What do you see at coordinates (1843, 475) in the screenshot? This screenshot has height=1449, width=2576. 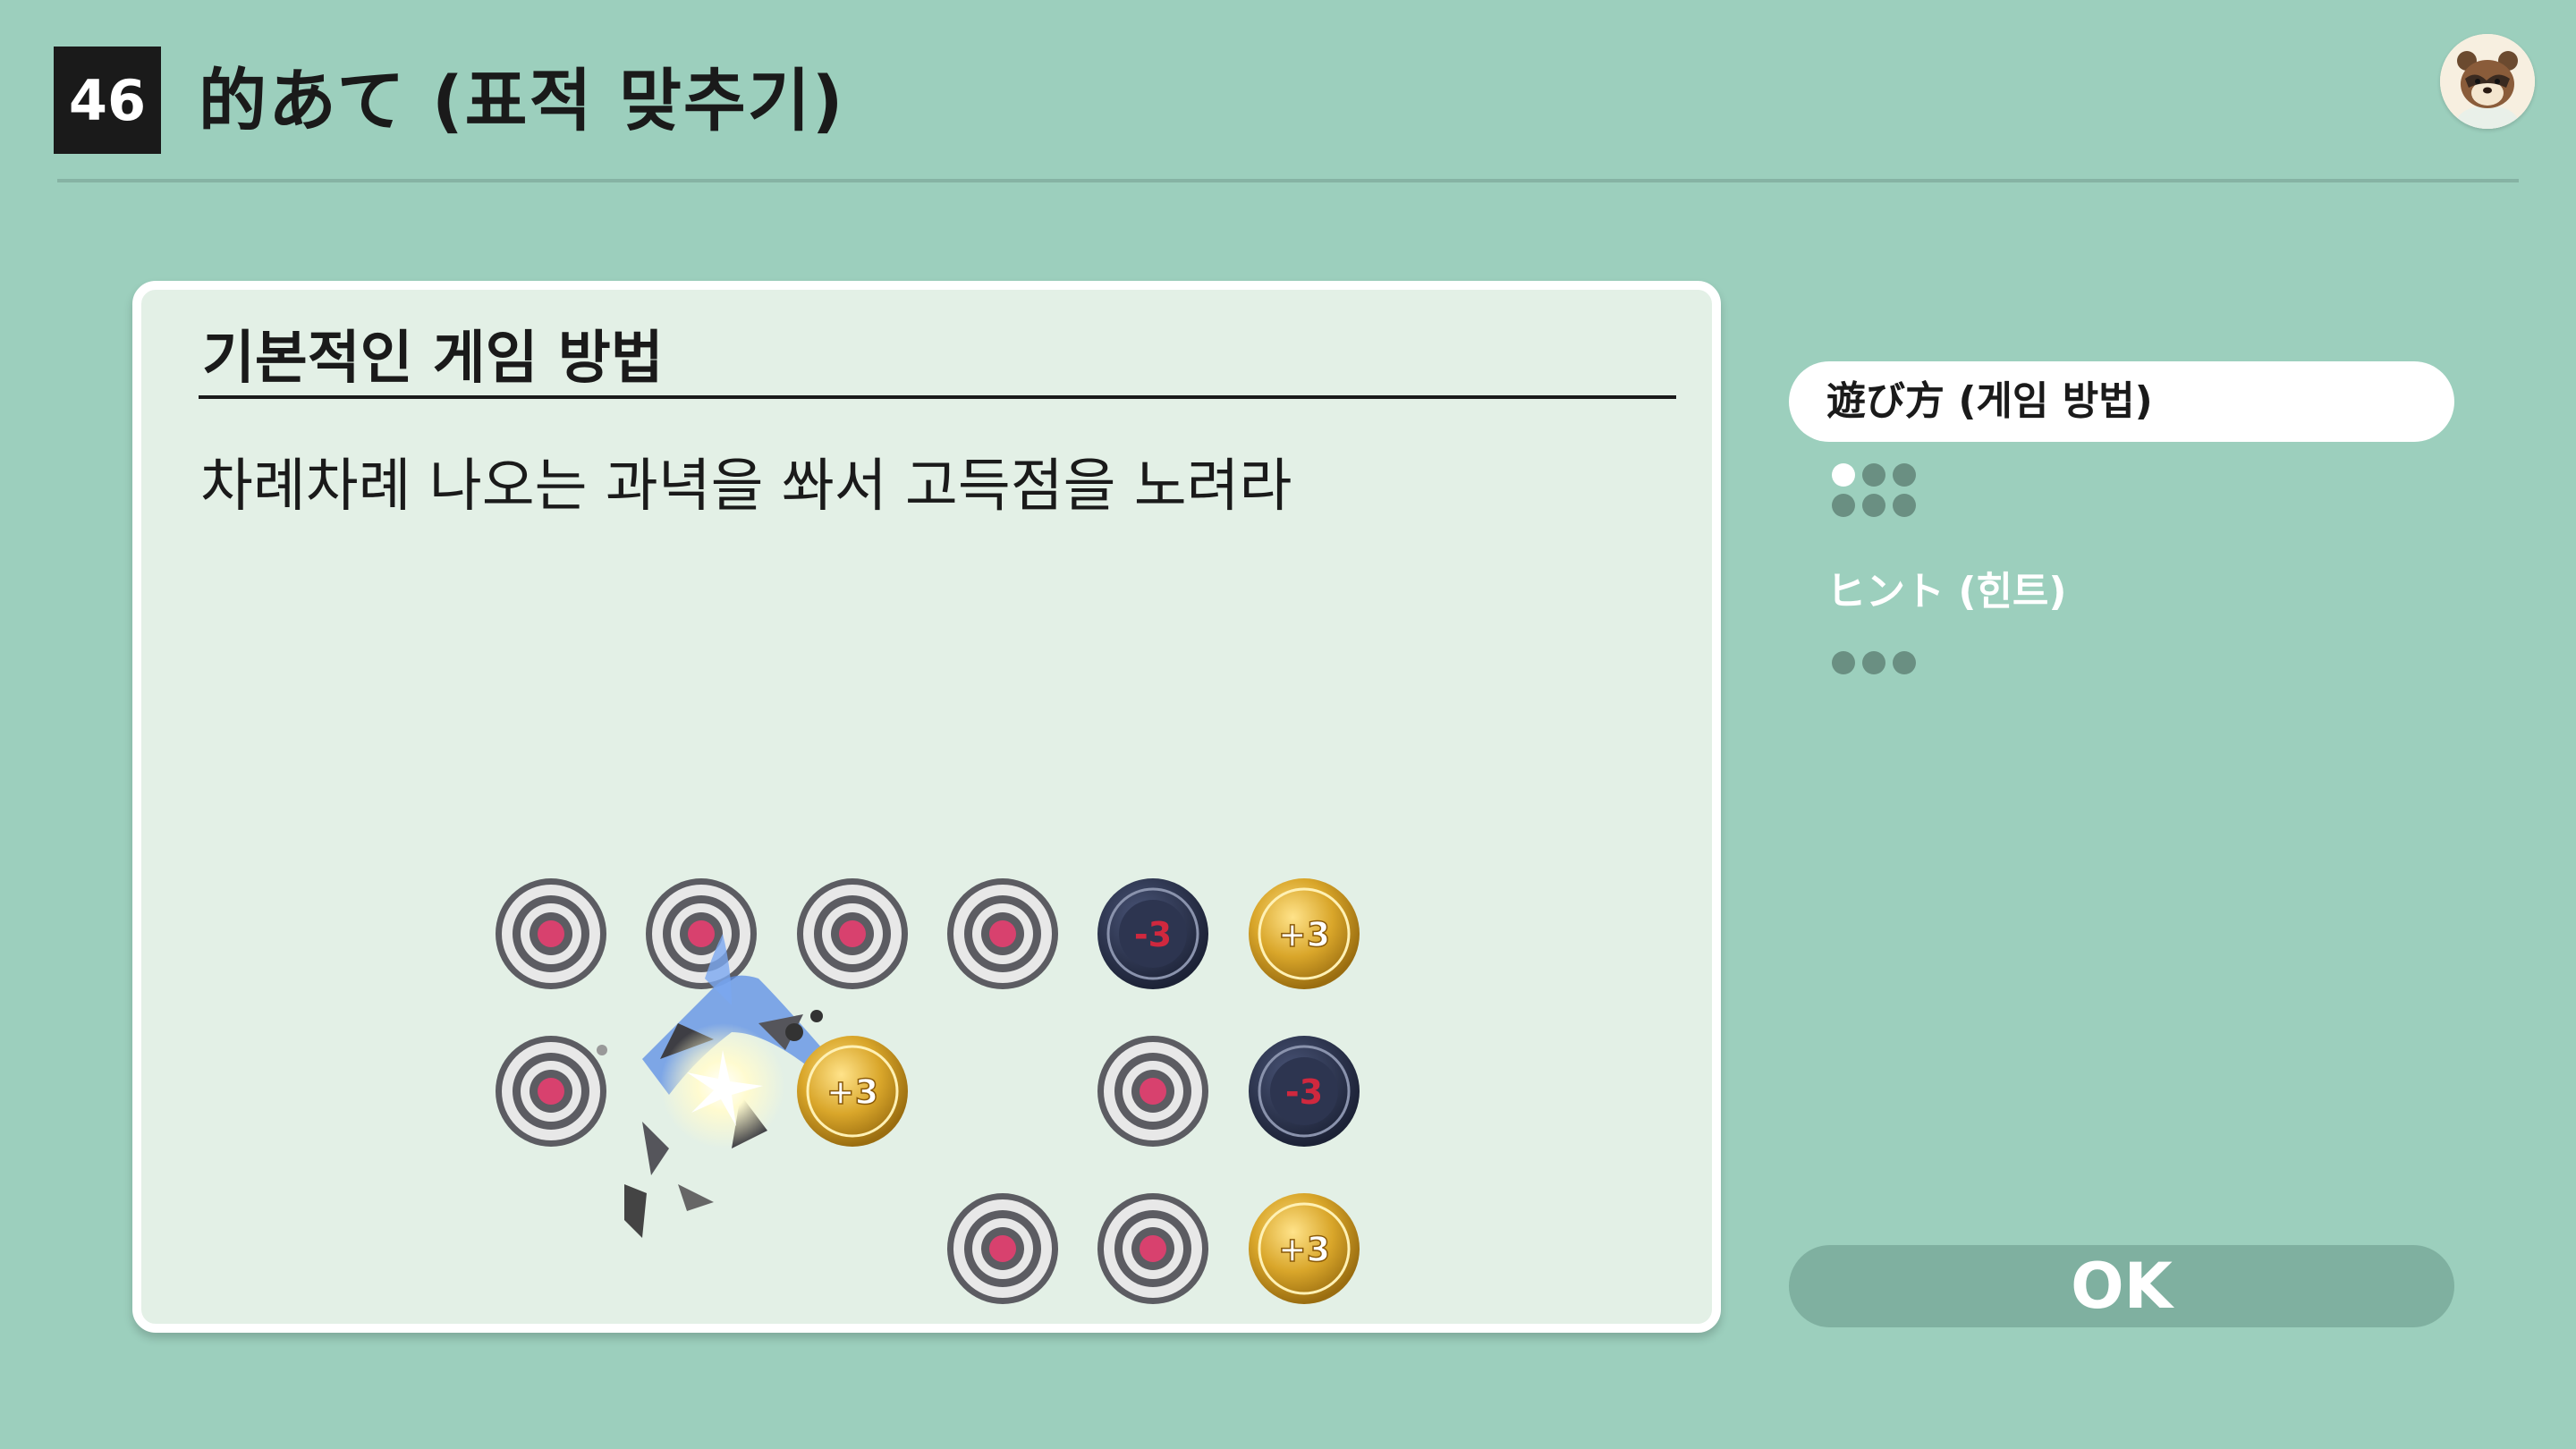 I see `page-dot-current` at bounding box center [1843, 475].